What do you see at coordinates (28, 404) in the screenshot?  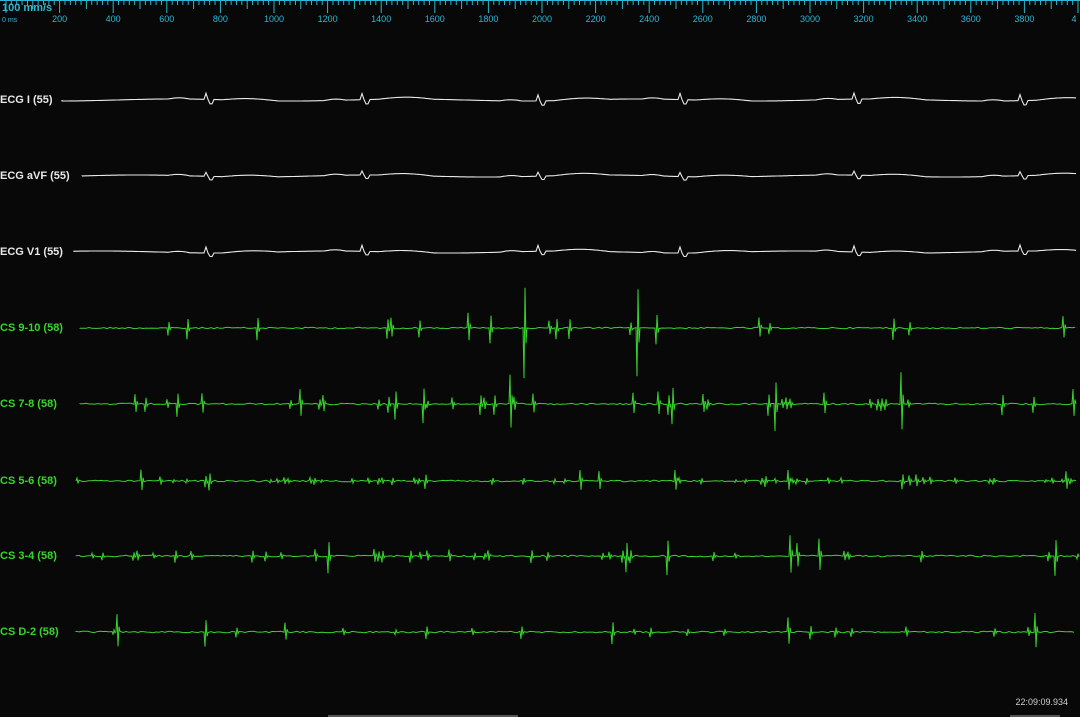 I see `channel-label-cs-7-8: CS 7-8 (58)` at bounding box center [28, 404].